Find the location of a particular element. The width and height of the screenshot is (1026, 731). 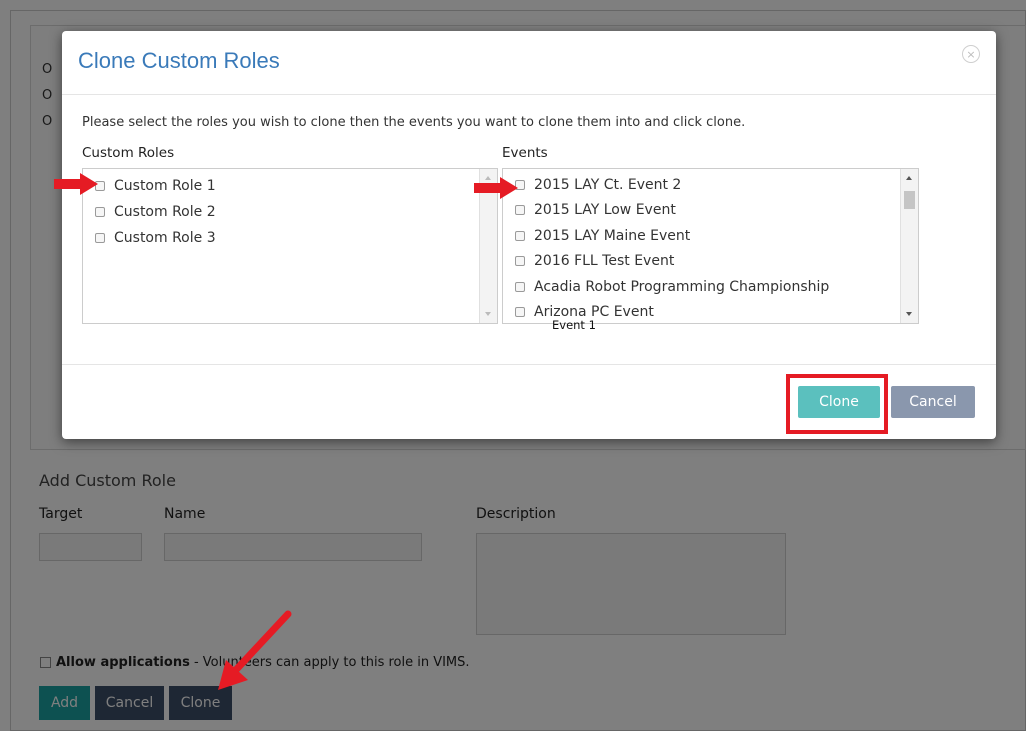

custom-role-label: Custom Role 1 is located at coordinates (165, 186).